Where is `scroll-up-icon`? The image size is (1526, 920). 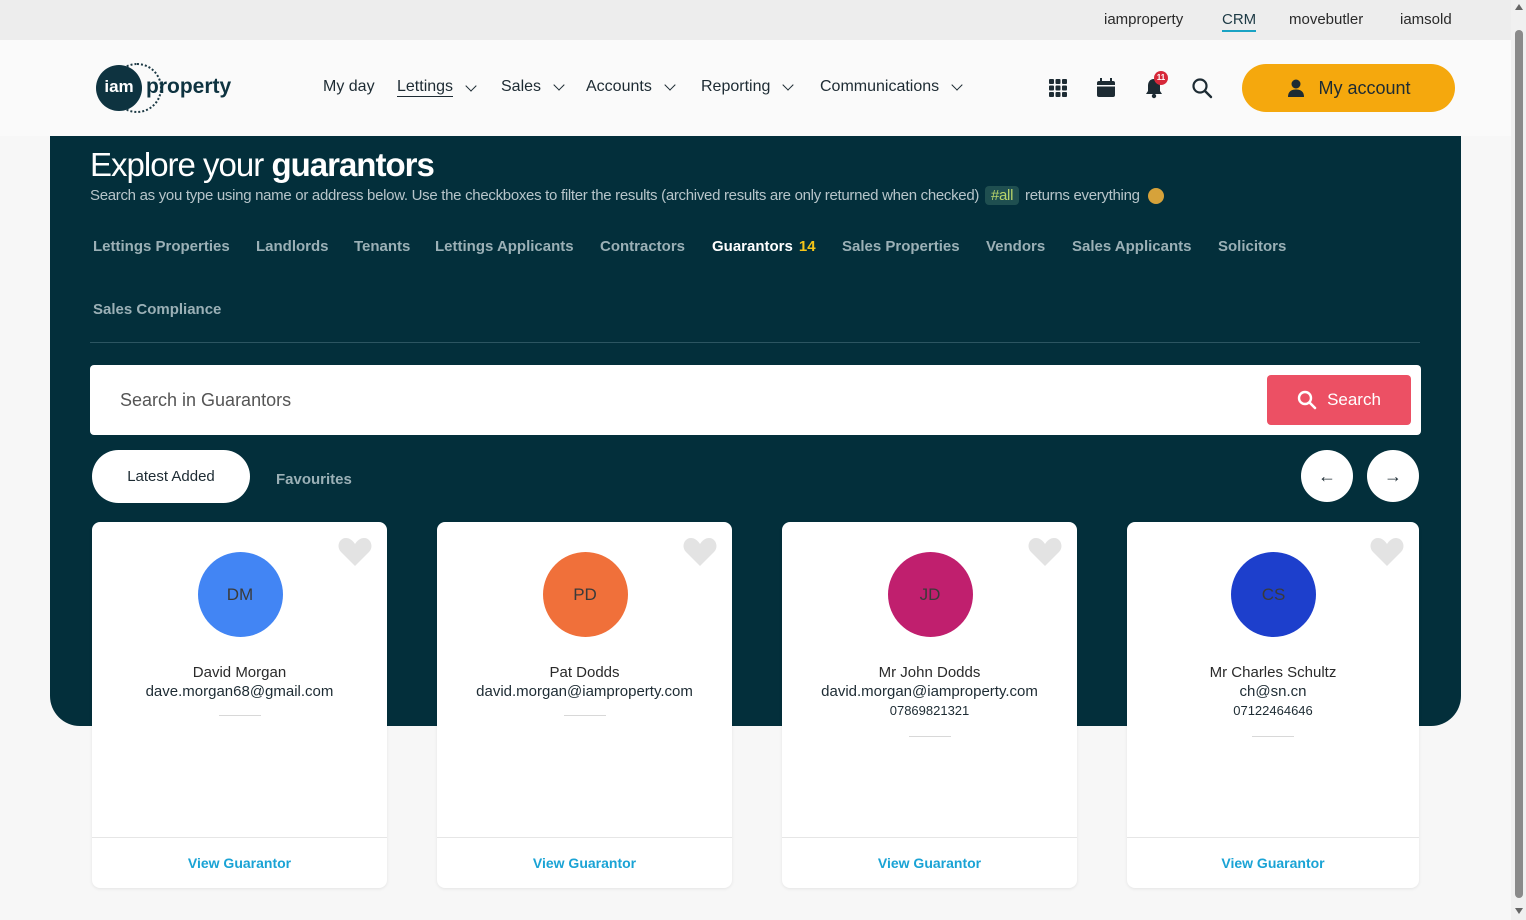
scroll-up-icon is located at coordinates (1519, 7).